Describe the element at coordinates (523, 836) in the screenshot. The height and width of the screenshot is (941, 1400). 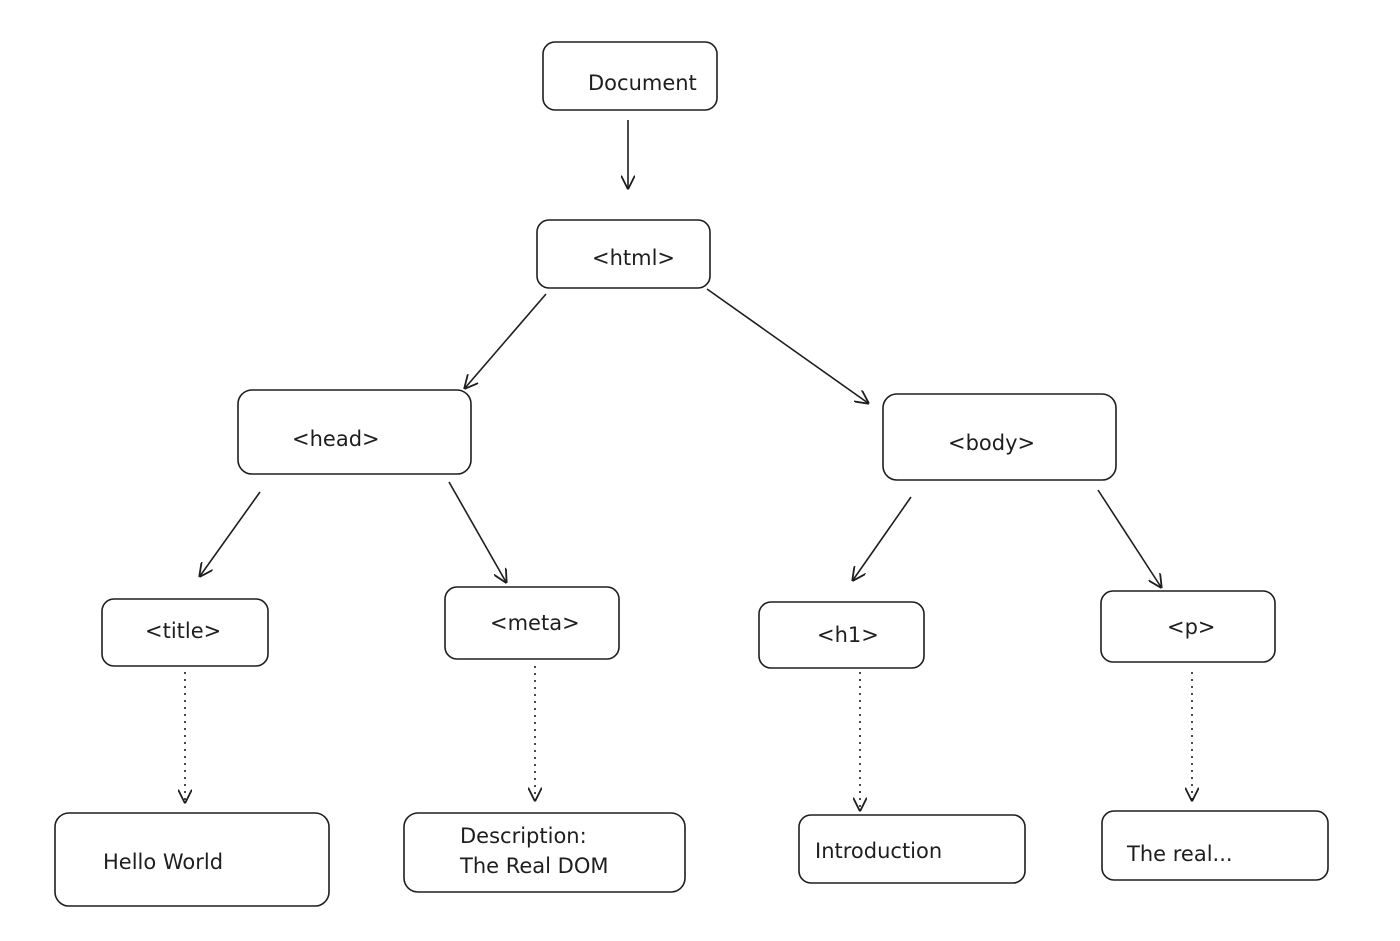
I see `label-meta-text-line1: Description:` at that location.